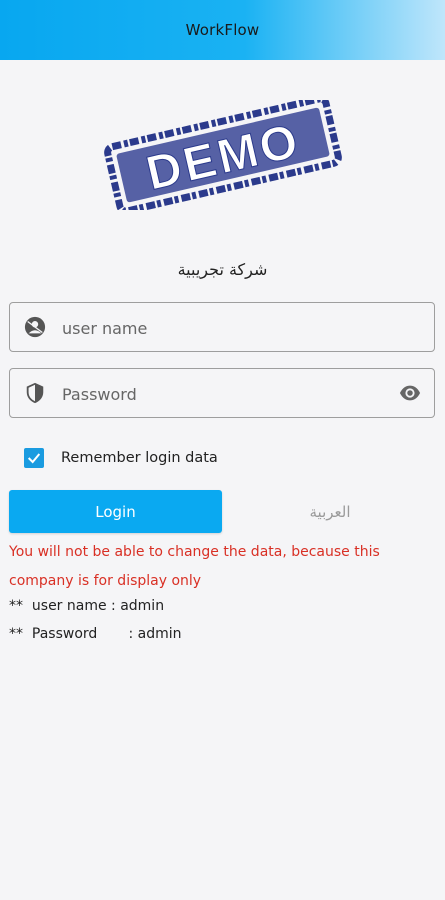 The width and height of the screenshot is (445, 900). What do you see at coordinates (223, 155) in the screenshot?
I see `demo-stamp-logo: DEMO` at bounding box center [223, 155].